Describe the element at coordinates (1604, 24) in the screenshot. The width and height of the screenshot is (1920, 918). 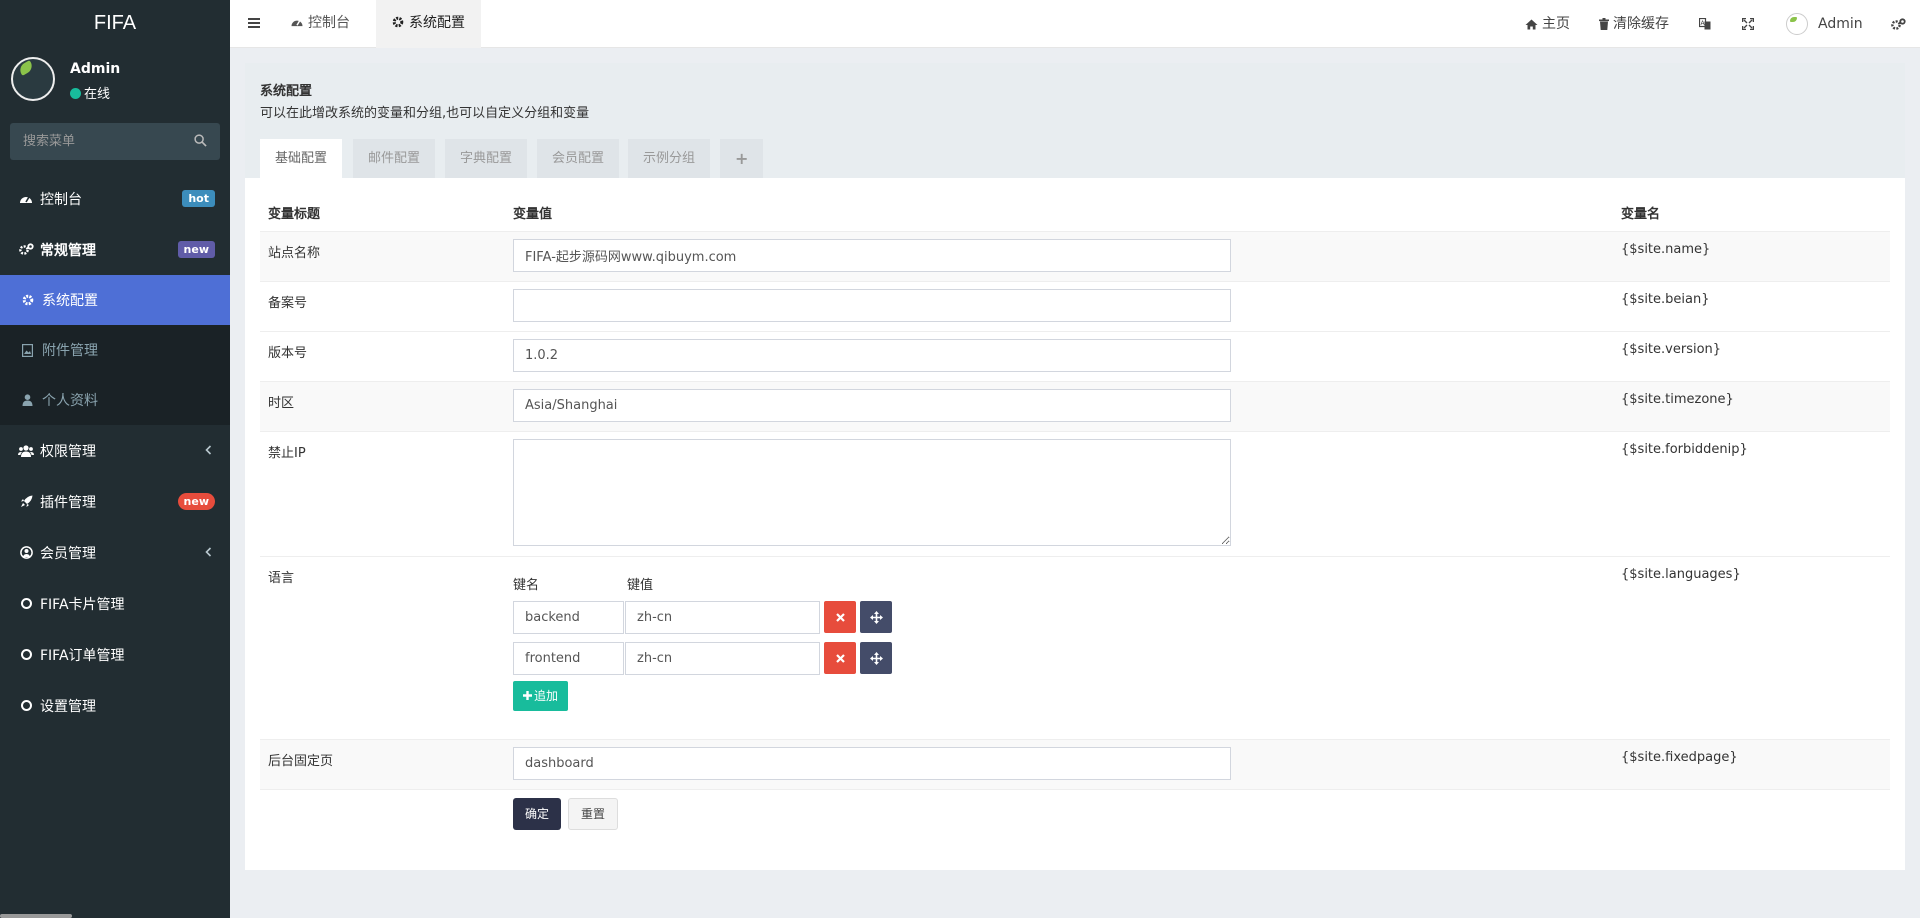
I see `trash-icon` at that location.